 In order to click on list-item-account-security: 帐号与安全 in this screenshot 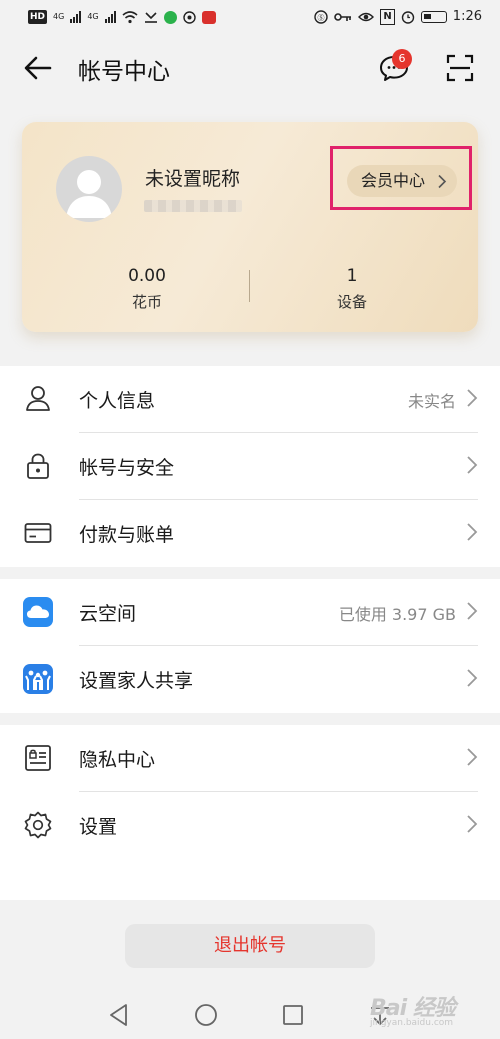, I will do `click(250, 466)`.